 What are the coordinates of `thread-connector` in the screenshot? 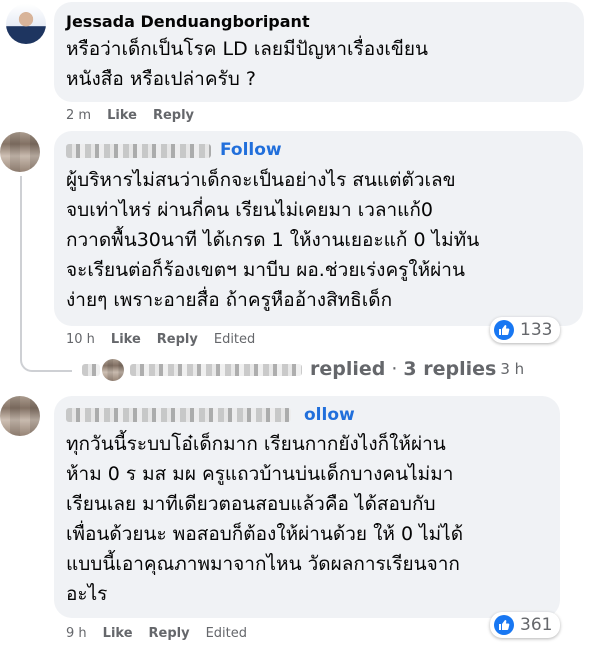 It's located at (46, 349).